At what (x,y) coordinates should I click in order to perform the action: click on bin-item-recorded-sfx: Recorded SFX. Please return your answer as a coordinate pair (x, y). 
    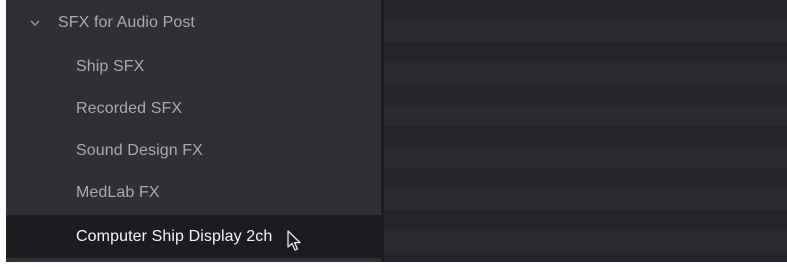
    Looking at the image, I should click on (193, 108).